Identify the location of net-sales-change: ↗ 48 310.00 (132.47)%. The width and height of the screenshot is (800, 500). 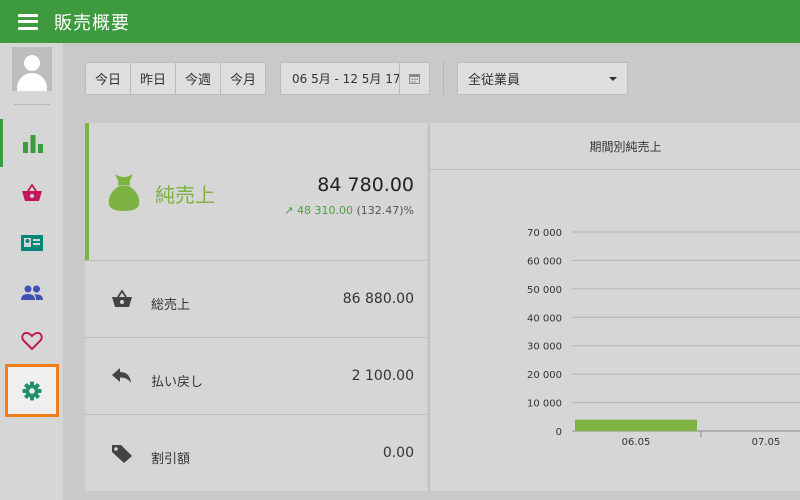
(349, 210).